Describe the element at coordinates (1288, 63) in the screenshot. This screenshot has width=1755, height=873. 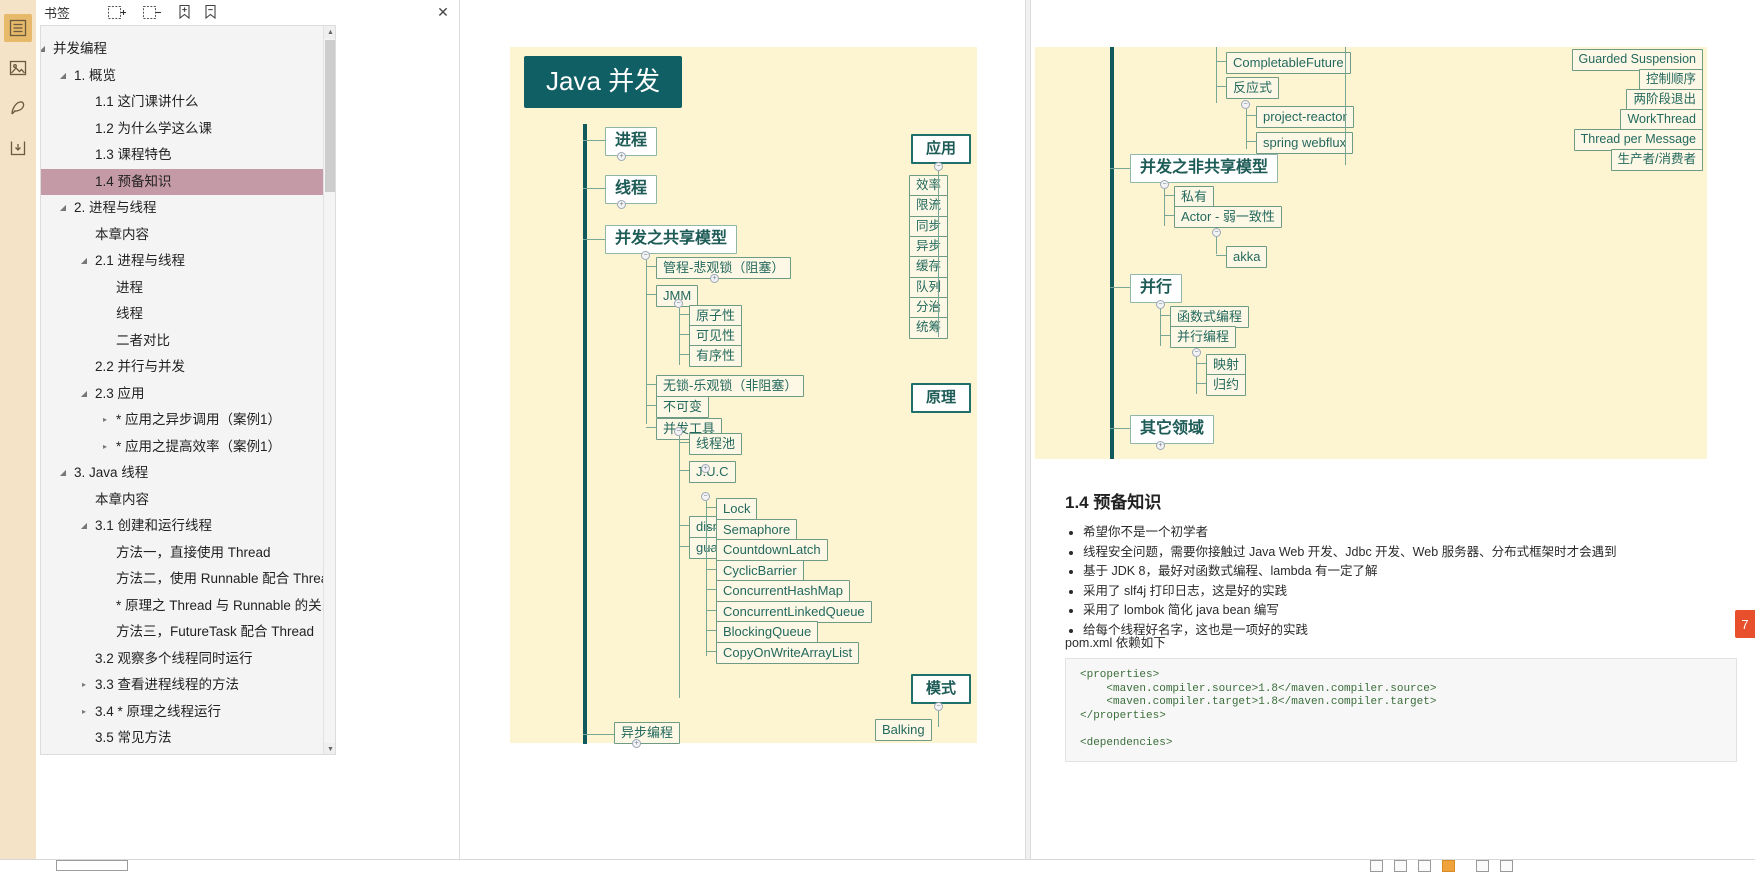
I see `mindmap-node: CompletableFuture` at that location.